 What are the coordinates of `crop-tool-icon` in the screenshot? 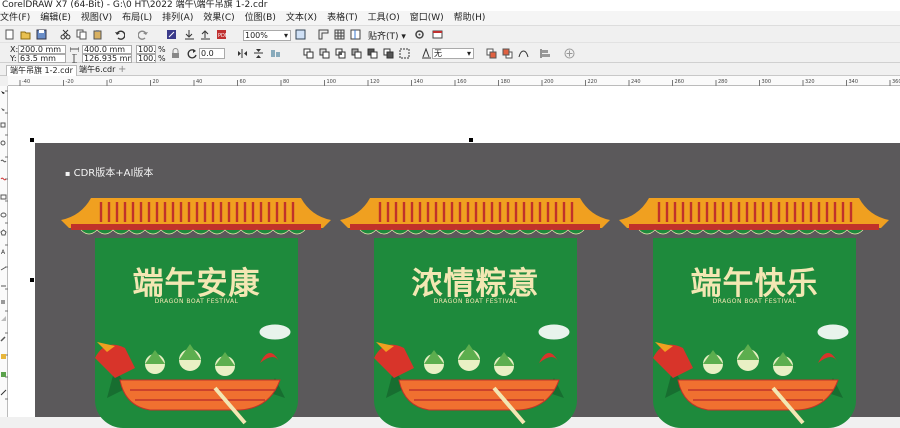 It's located at (3, 125).